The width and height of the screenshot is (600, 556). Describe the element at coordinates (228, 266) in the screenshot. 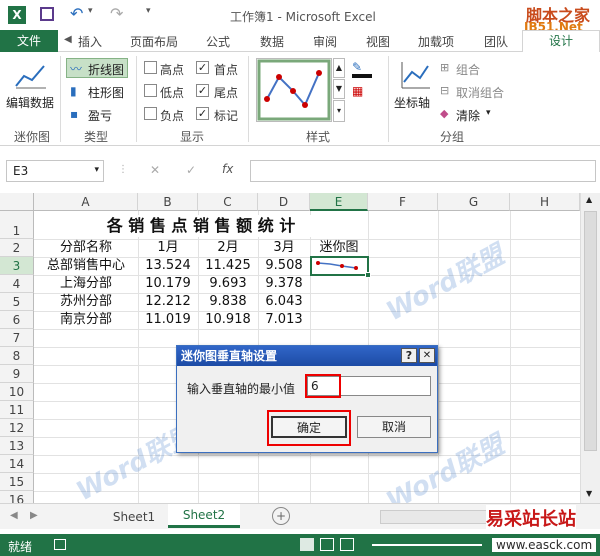

I see `table-cell: 11.425` at that location.